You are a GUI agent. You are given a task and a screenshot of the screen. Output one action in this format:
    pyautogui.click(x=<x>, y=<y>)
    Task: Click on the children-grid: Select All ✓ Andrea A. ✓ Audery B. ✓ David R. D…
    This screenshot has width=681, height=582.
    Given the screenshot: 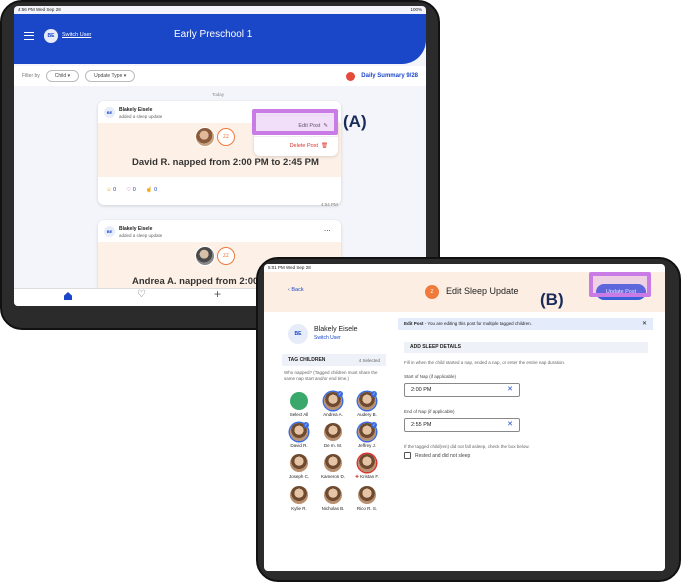 What is the action you would take?
    pyautogui.click(x=334, y=451)
    